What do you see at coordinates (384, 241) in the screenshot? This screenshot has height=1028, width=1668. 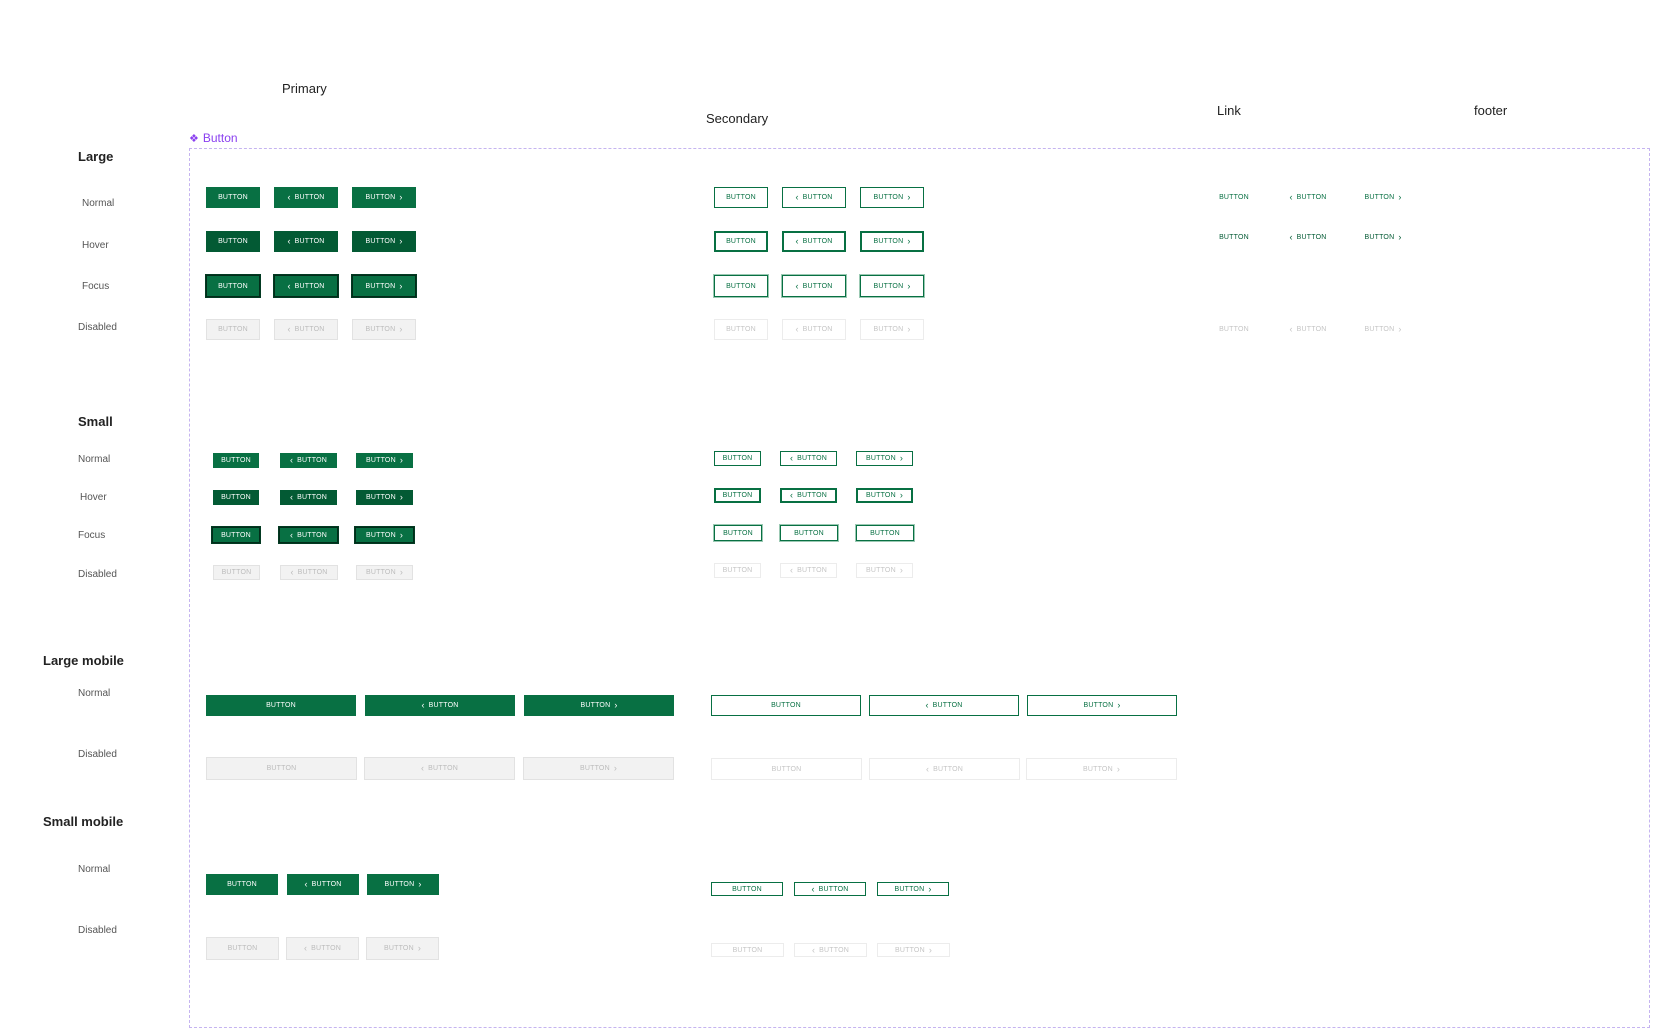 I see `primary-large-hover-button-icon-right: BUTTON ›` at bounding box center [384, 241].